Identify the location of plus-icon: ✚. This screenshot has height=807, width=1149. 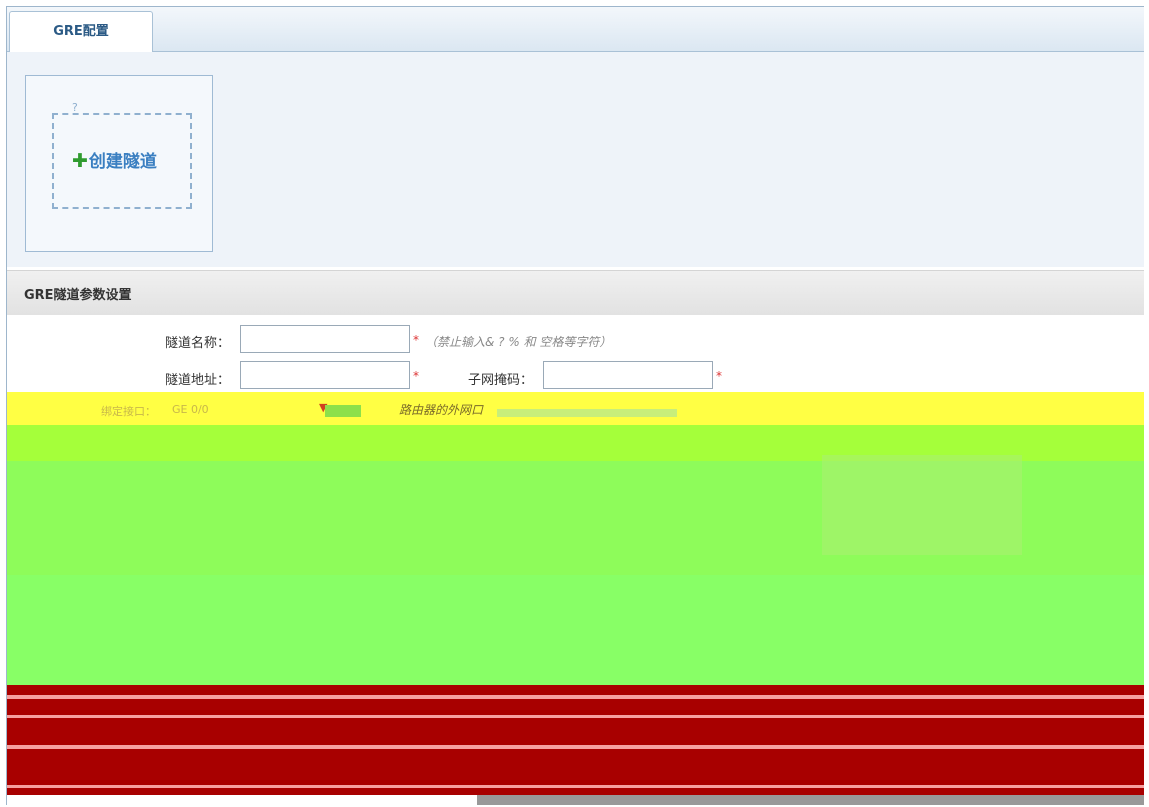
(80, 161).